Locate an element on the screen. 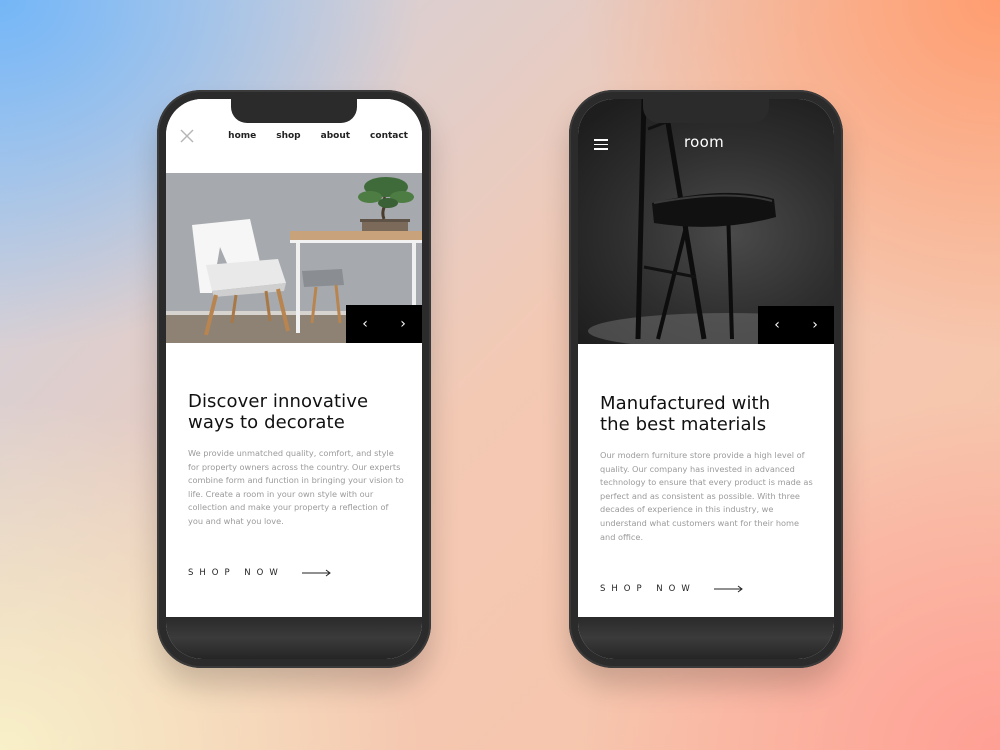  headline-line-1: Discover innovative is located at coordinates (278, 401).